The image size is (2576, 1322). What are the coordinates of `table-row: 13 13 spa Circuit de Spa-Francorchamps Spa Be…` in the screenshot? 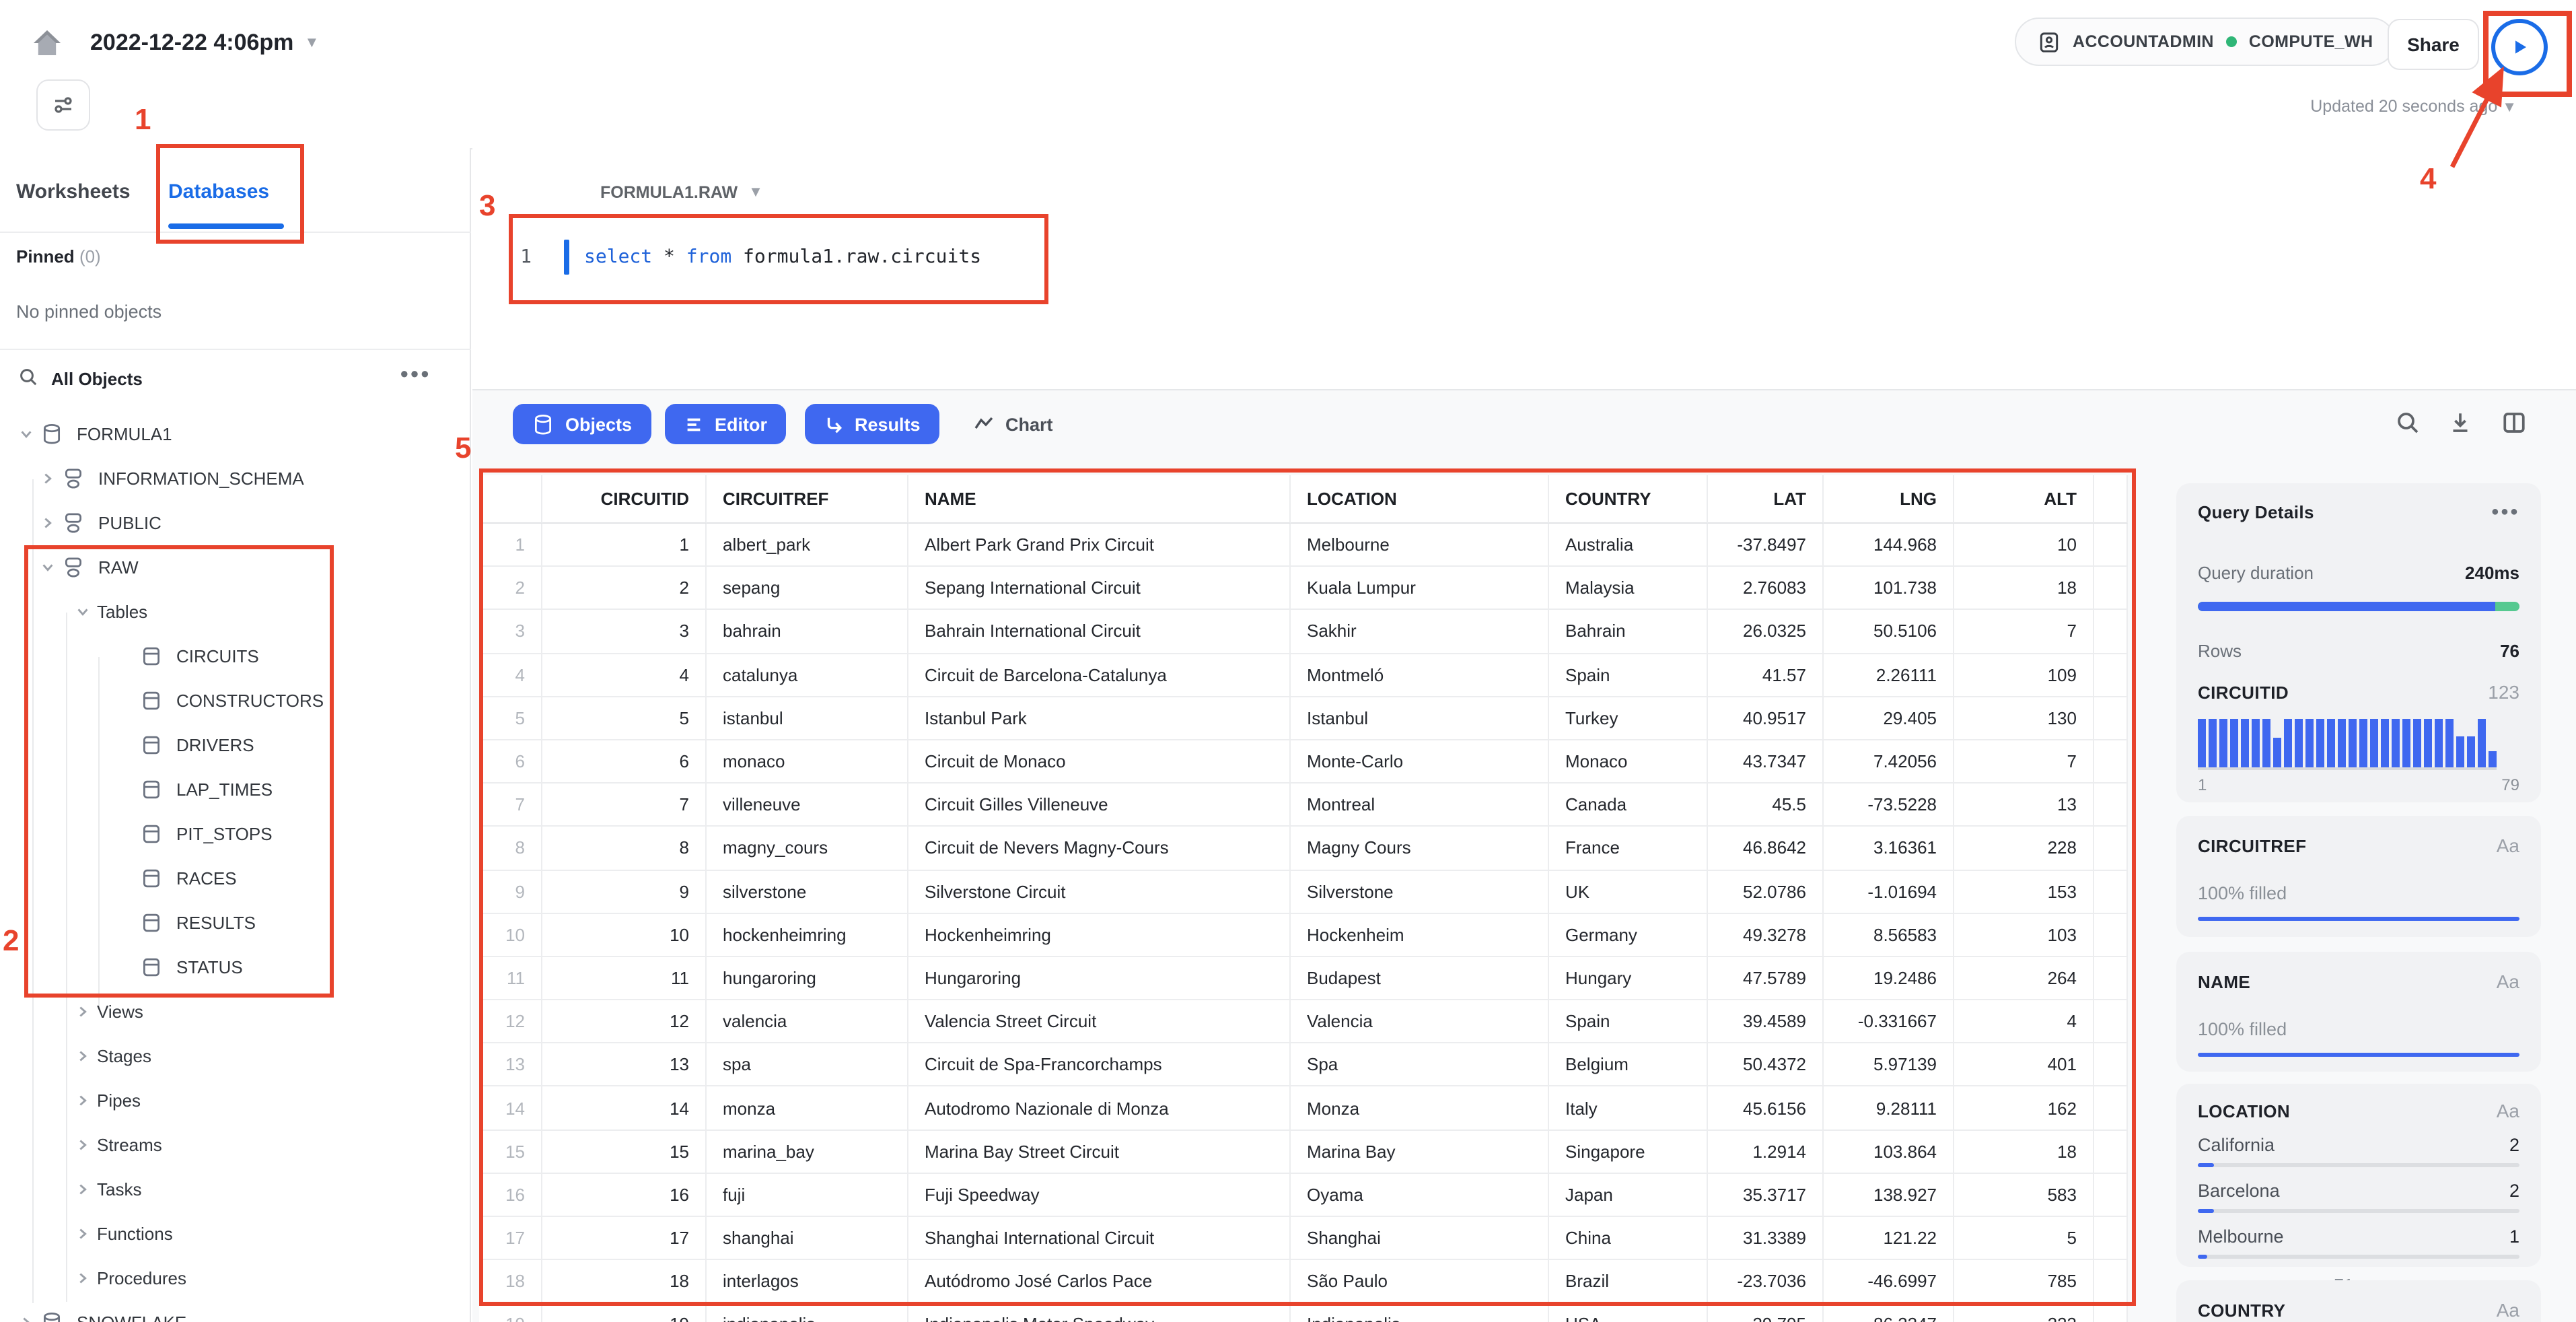 It's located at (1303, 1065).